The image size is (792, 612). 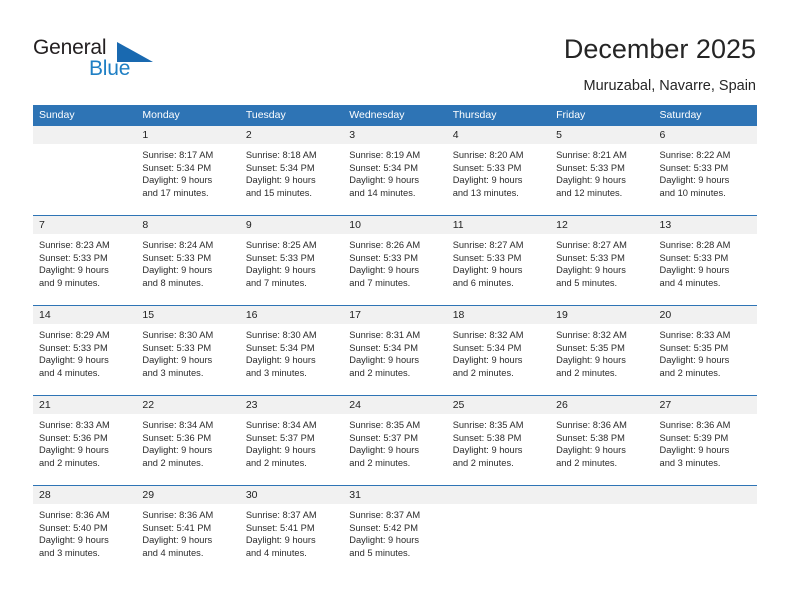 I want to click on day-detail-line: and 4 minutes., so click(x=690, y=282).